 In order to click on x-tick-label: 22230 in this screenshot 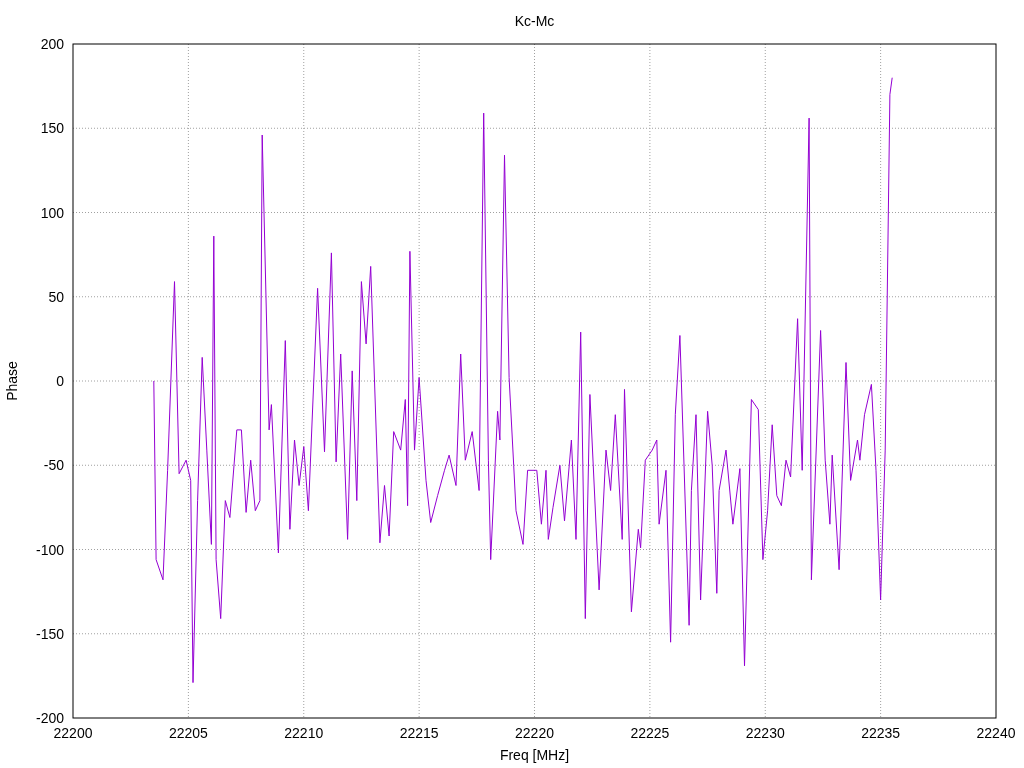, I will do `click(765, 733)`.